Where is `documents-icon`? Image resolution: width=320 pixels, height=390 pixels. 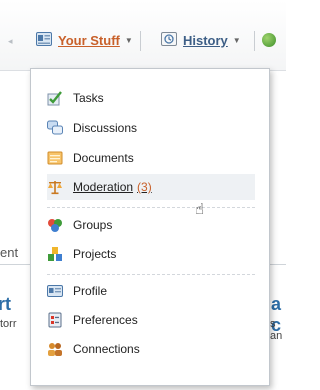 documents-icon is located at coordinates (55, 158).